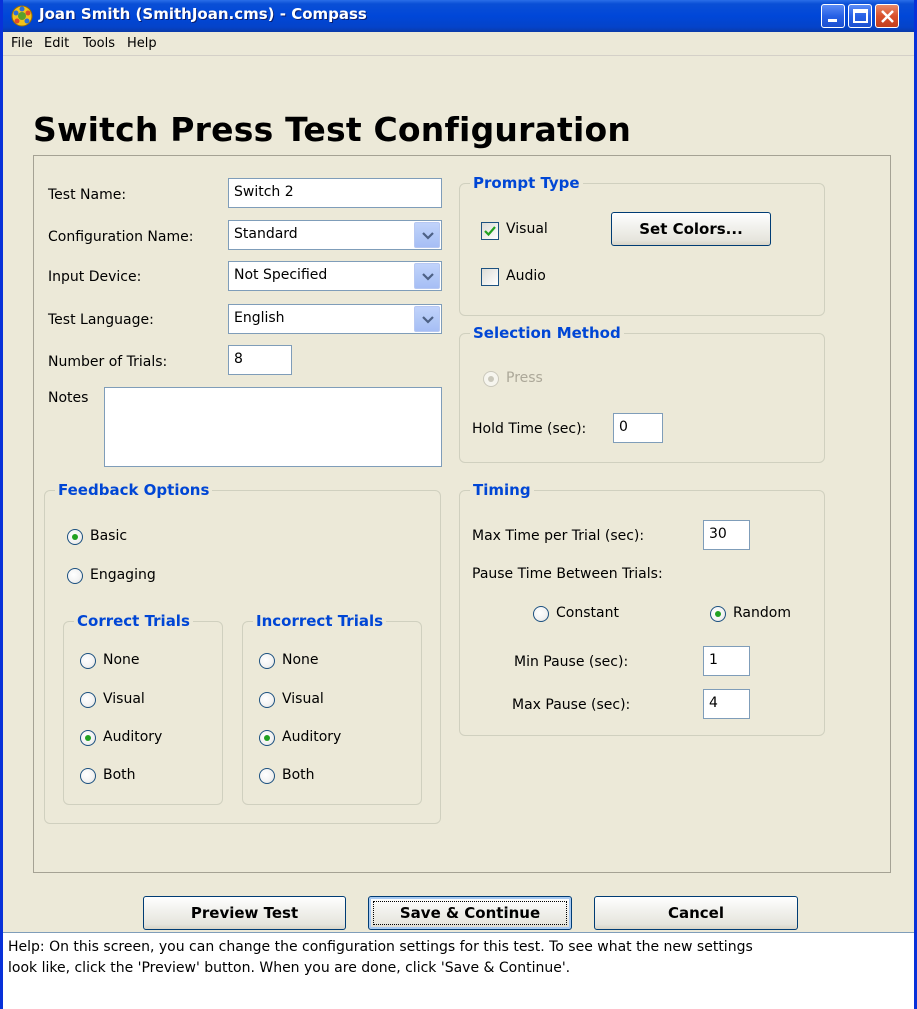  What do you see at coordinates (132, 737) in the screenshot?
I see `correct-auditory-label: Auditory` at bounding box center [132, 737].